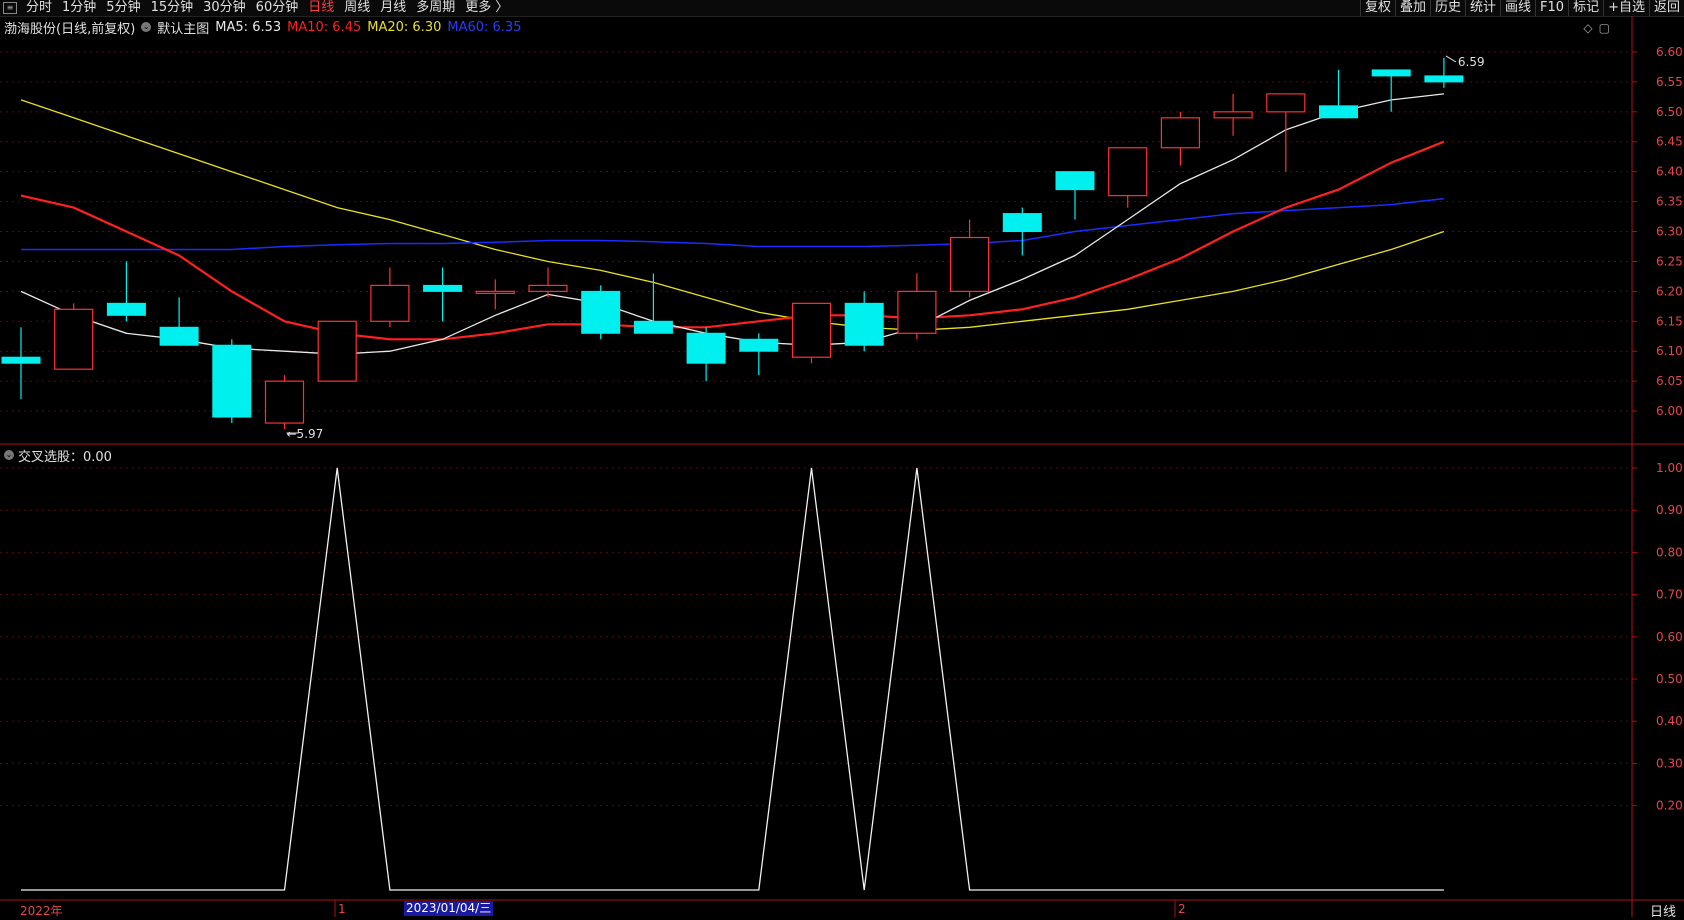  Describe the element at coordinates (1669, 112) in the screenshot. I see `y-tick-label: 6.50` at that location.